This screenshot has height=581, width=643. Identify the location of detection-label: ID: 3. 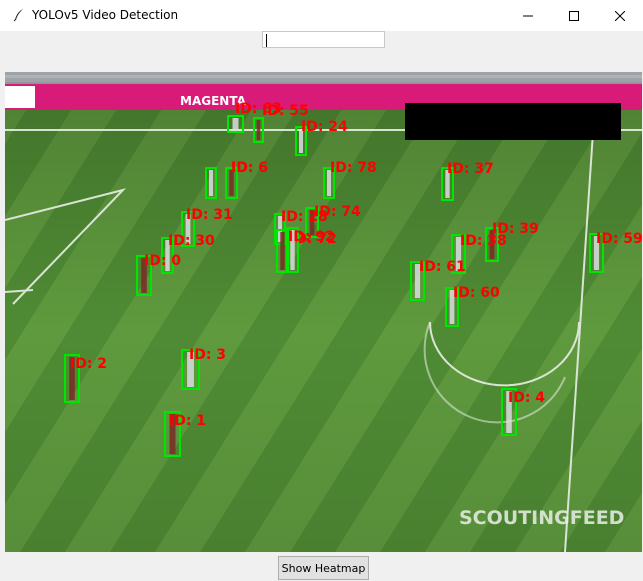
(207, 355).